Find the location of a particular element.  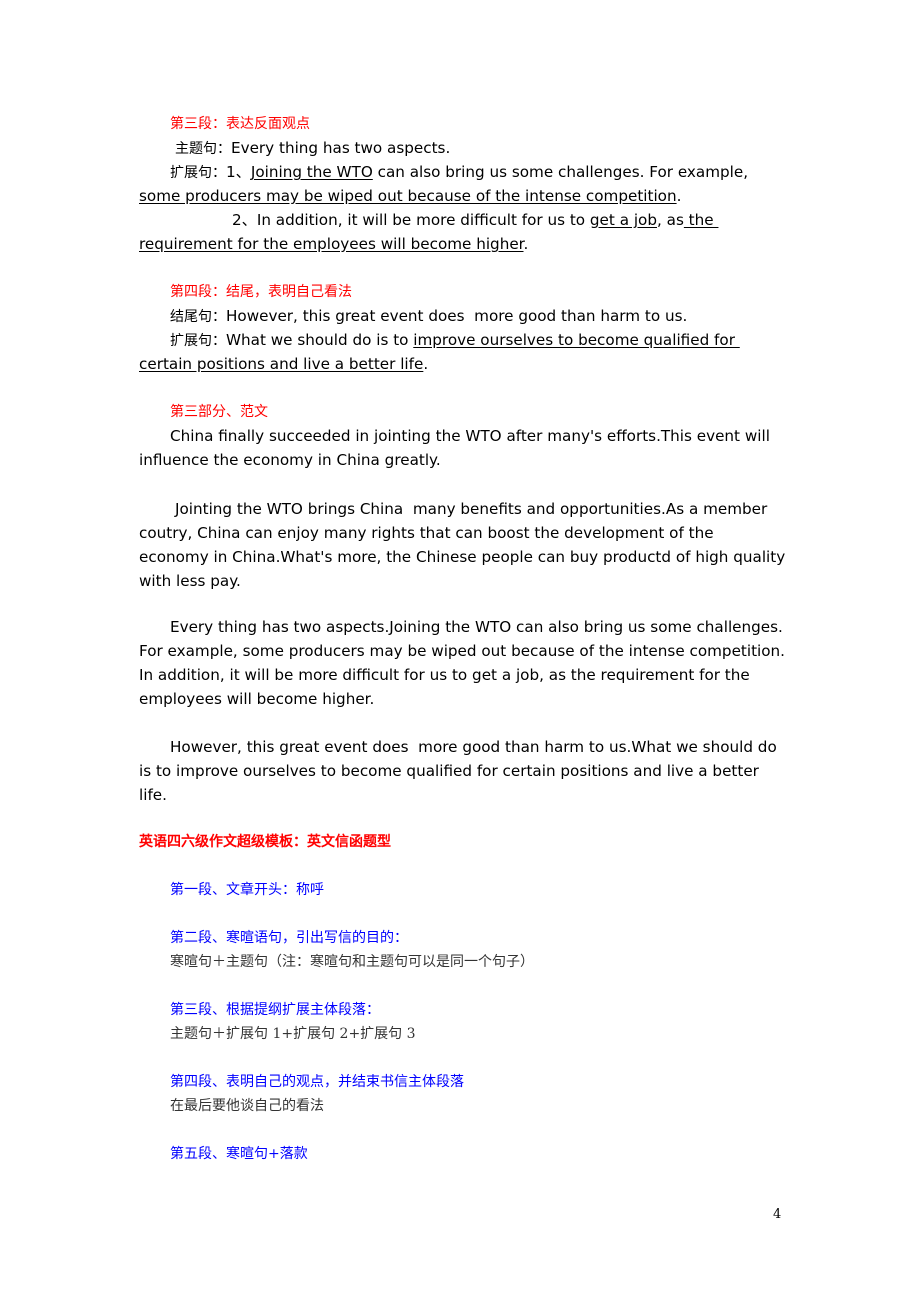

section3-heading: 第三段：表达反面观点 is located at coordinates (240, 124).